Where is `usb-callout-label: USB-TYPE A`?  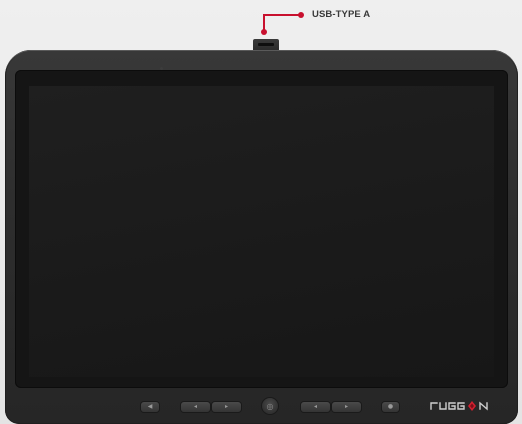
usb-callout-label: USB-TYPE A is located at coordinates (341, 14).